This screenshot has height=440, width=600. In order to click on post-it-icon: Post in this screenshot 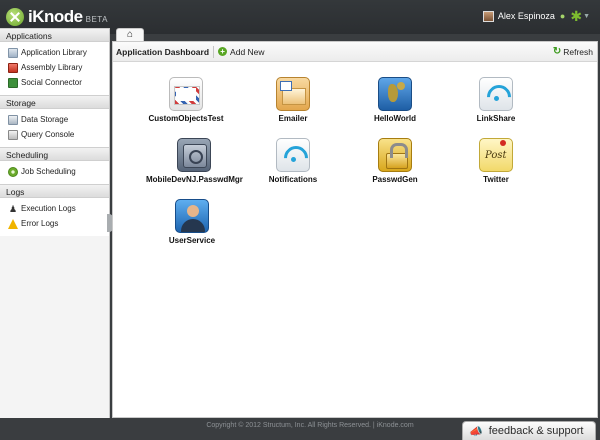, I will do `click(496, 155)`.